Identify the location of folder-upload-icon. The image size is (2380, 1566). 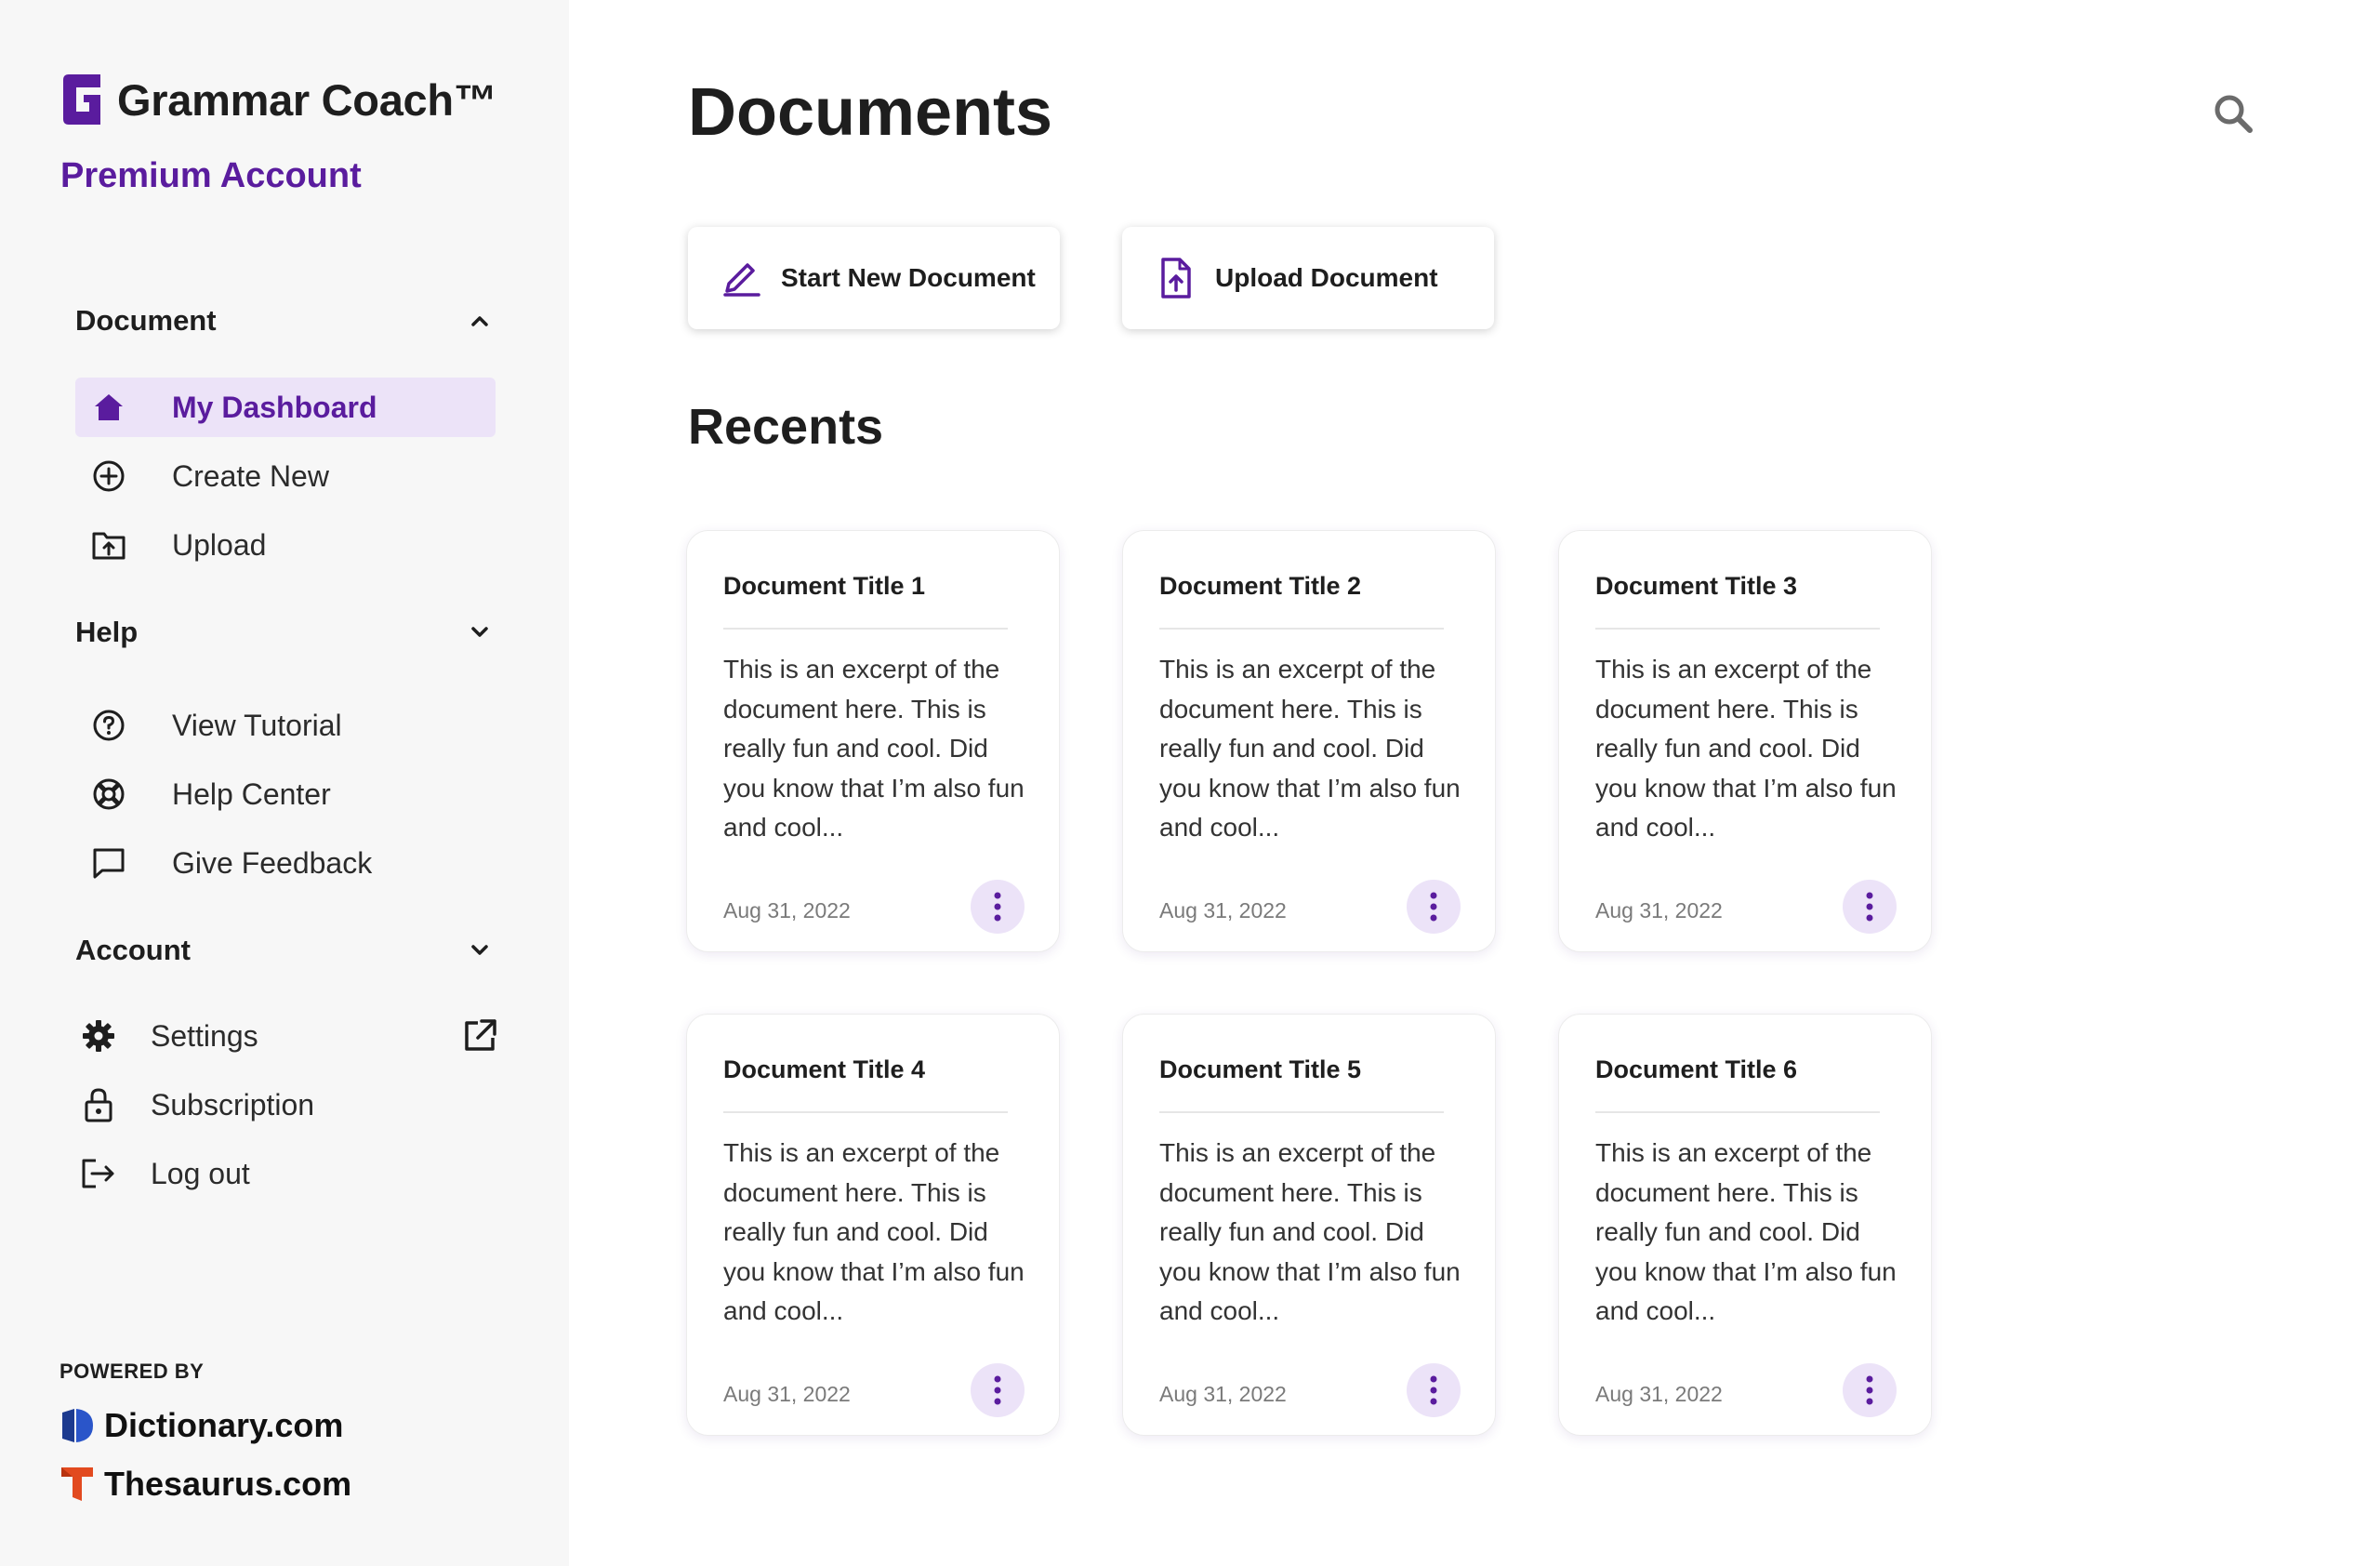
(108, 545).